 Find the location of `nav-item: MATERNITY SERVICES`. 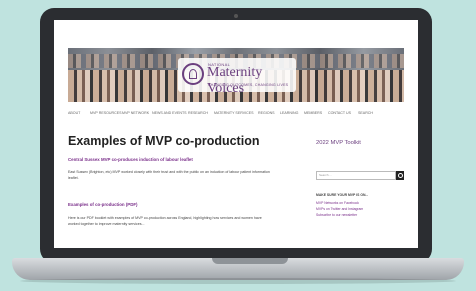

nav-item: MATERNITY SERVICES is located at coordinates (234, 113).